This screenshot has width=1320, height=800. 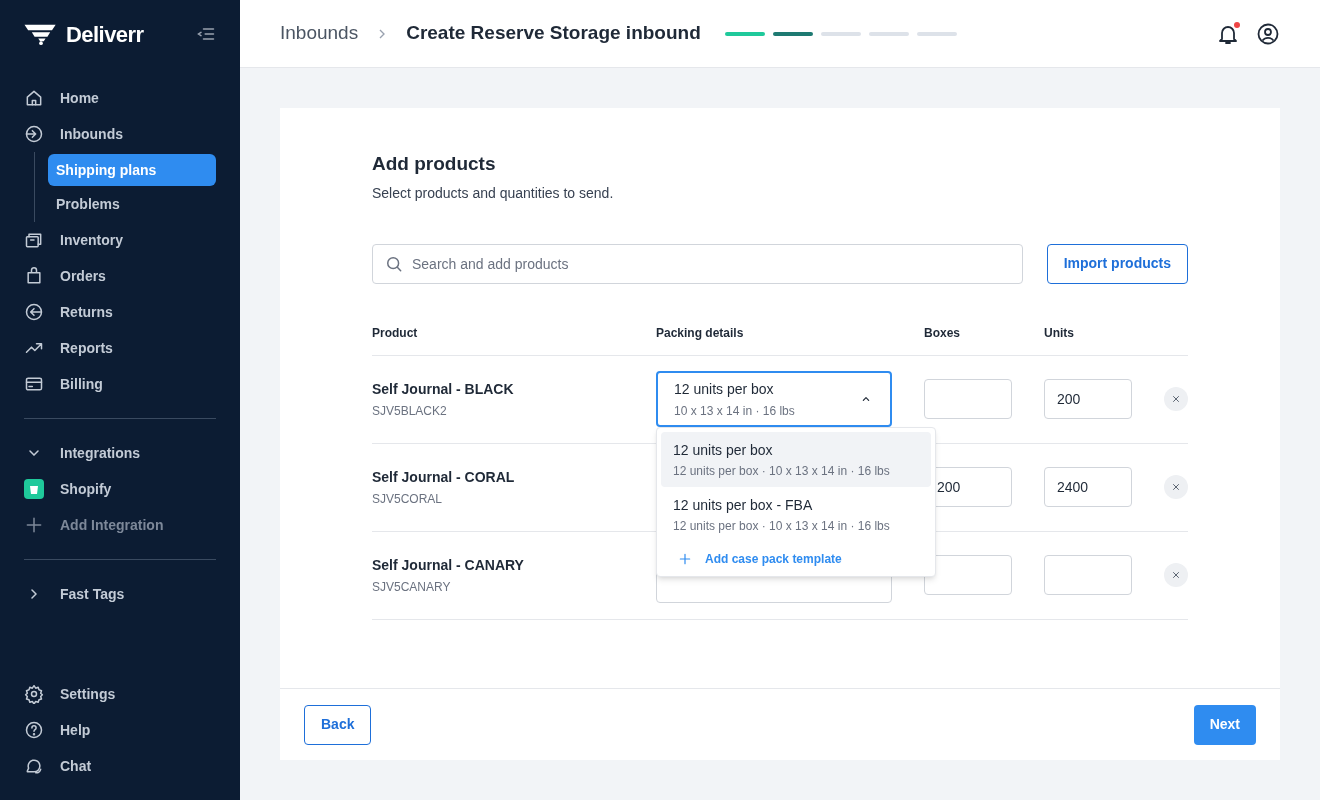 What do you see at coordinates (1088, 487) in the screenshot?
I see `units-input: 2400` at bounding box center [1088, 487].